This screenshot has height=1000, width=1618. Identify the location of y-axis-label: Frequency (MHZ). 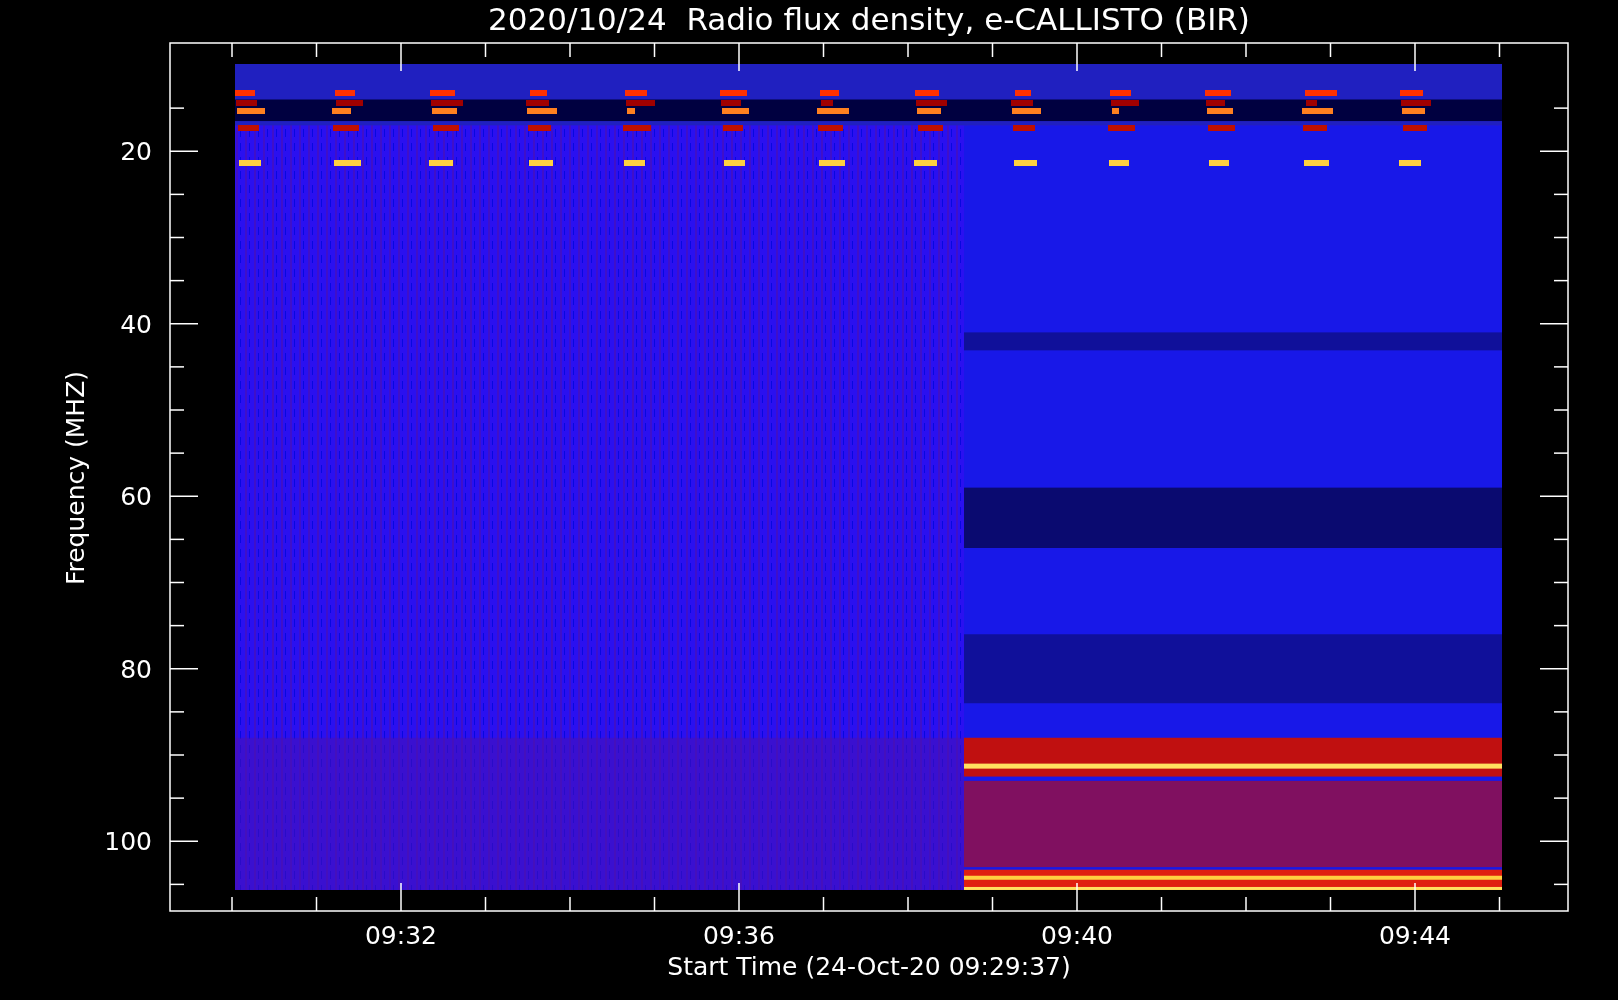
(75, 478).